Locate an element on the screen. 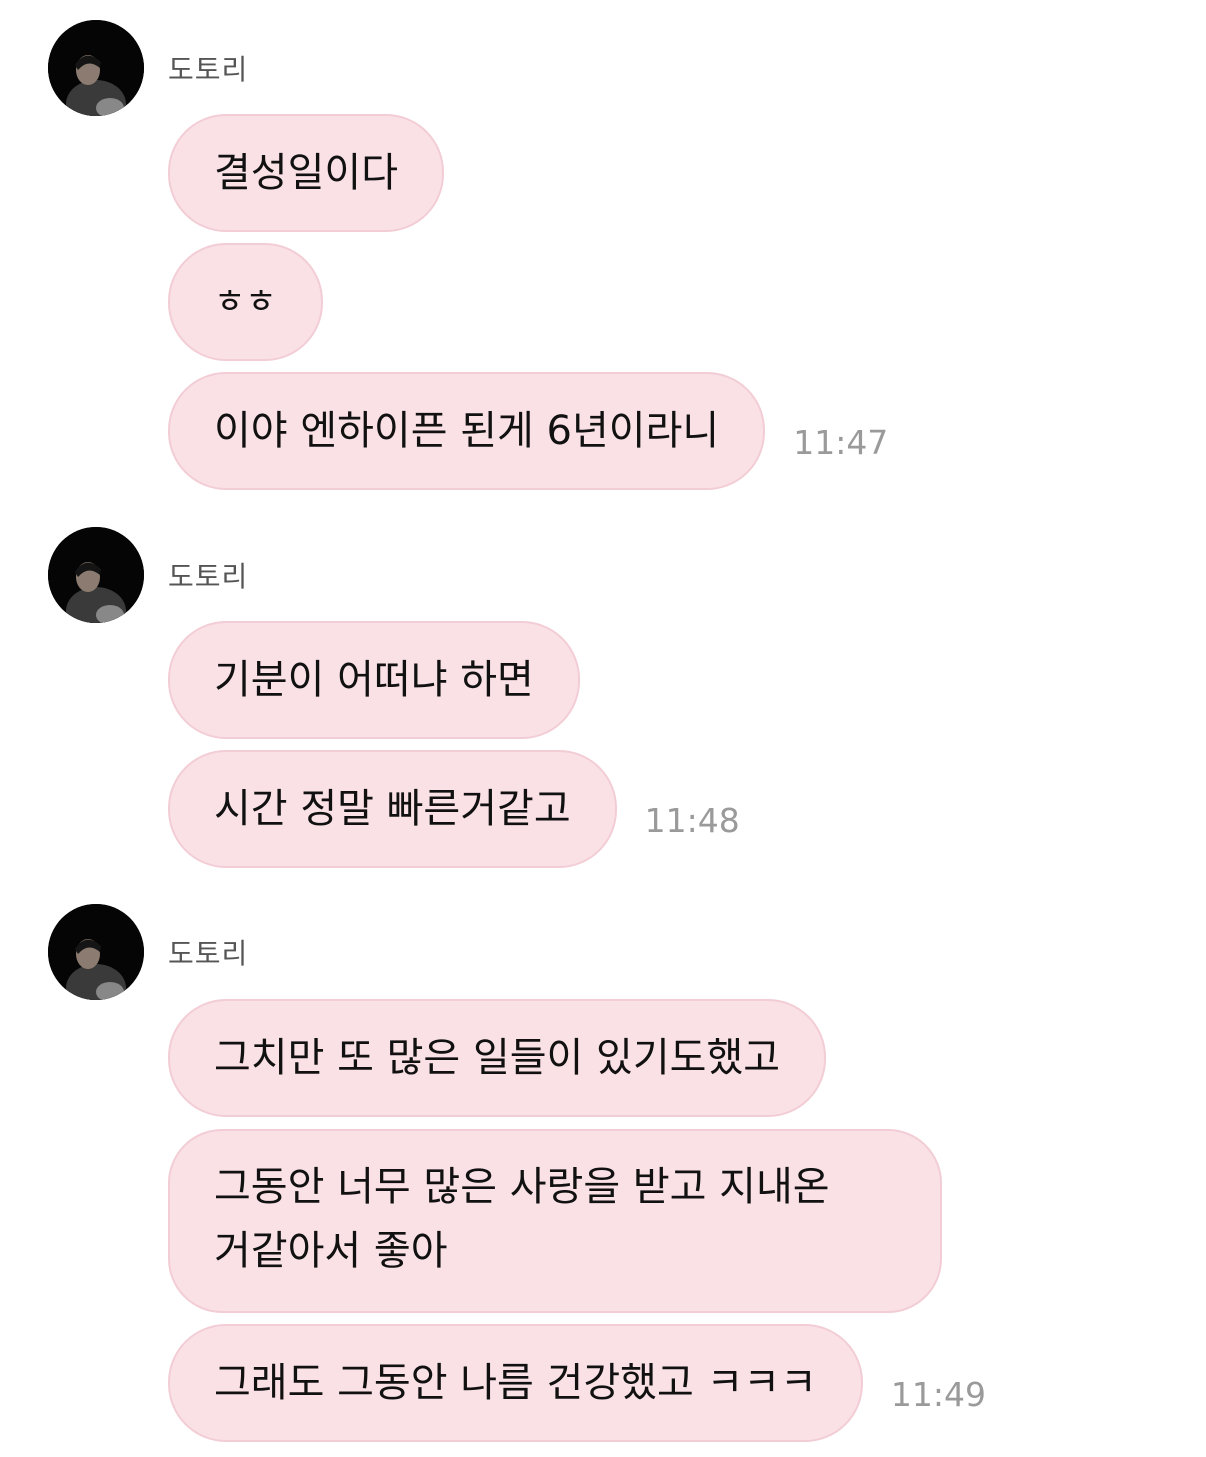  message-row: 그래도 그동안 나름 건강했고 ㅋㅋㅋ 11:49 is located at coordinates (577, 1383).